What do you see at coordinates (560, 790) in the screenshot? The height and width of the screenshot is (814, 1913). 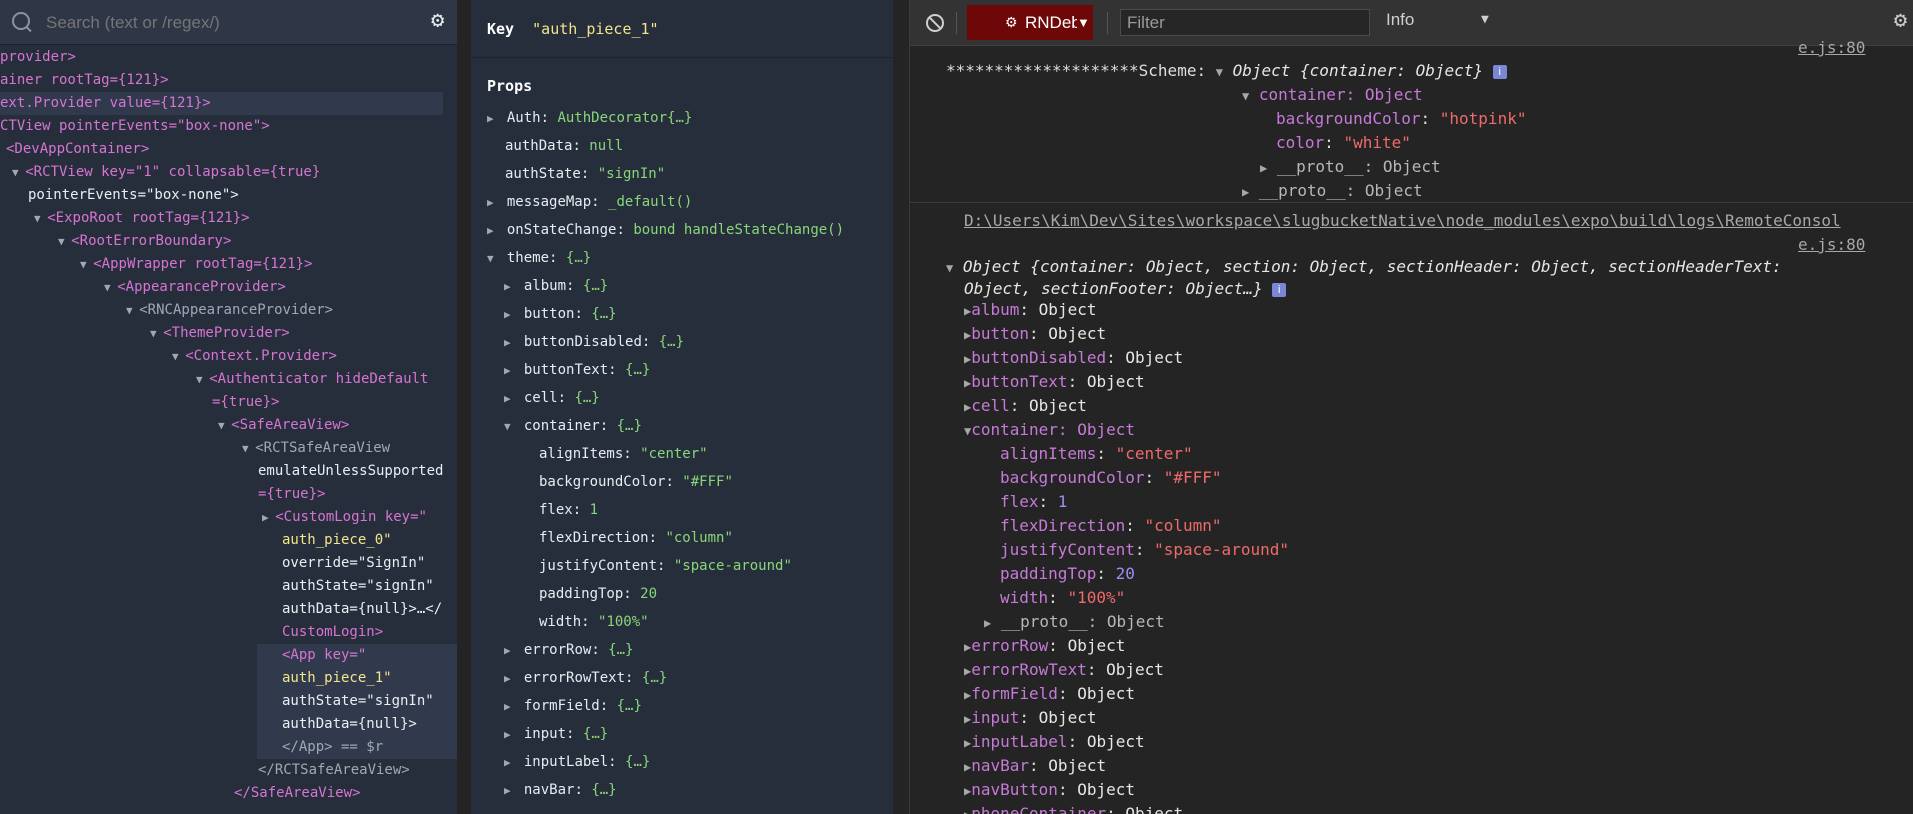 I see `prop-row: ▶ navBar: {…}` at bounding box center [560, 790].